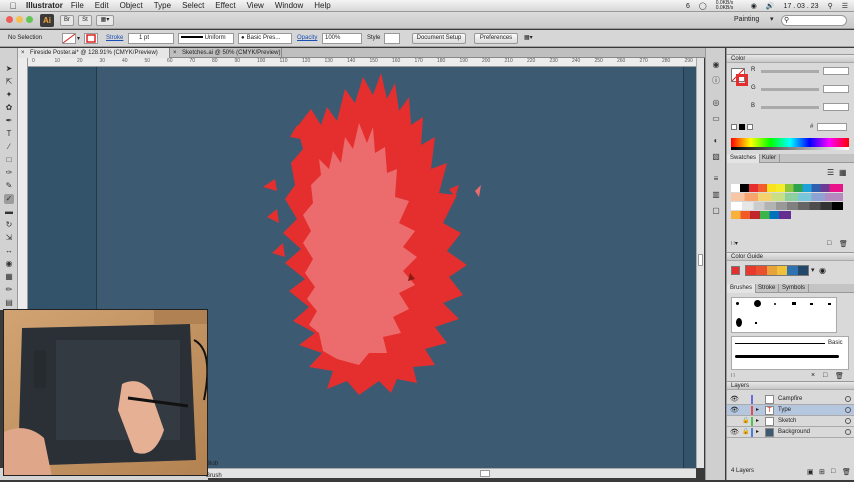 Image resolution: width=854 pixels, height=482 pixels. What do you see at coordinates (131, 5) in the screenshot?
I see `menu-object: Object` at bounding box center [131, 5].